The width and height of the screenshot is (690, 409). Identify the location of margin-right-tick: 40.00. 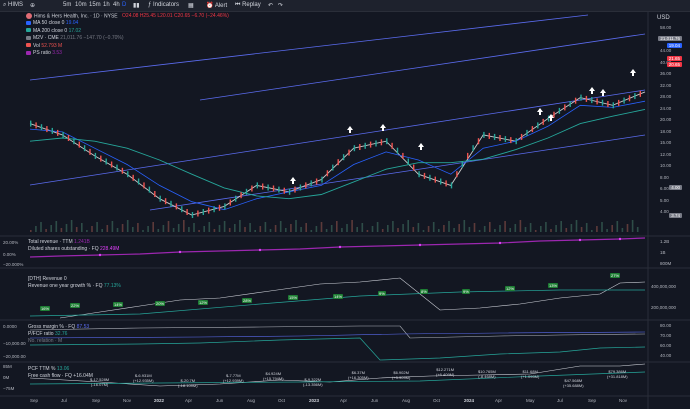
(666, 355).